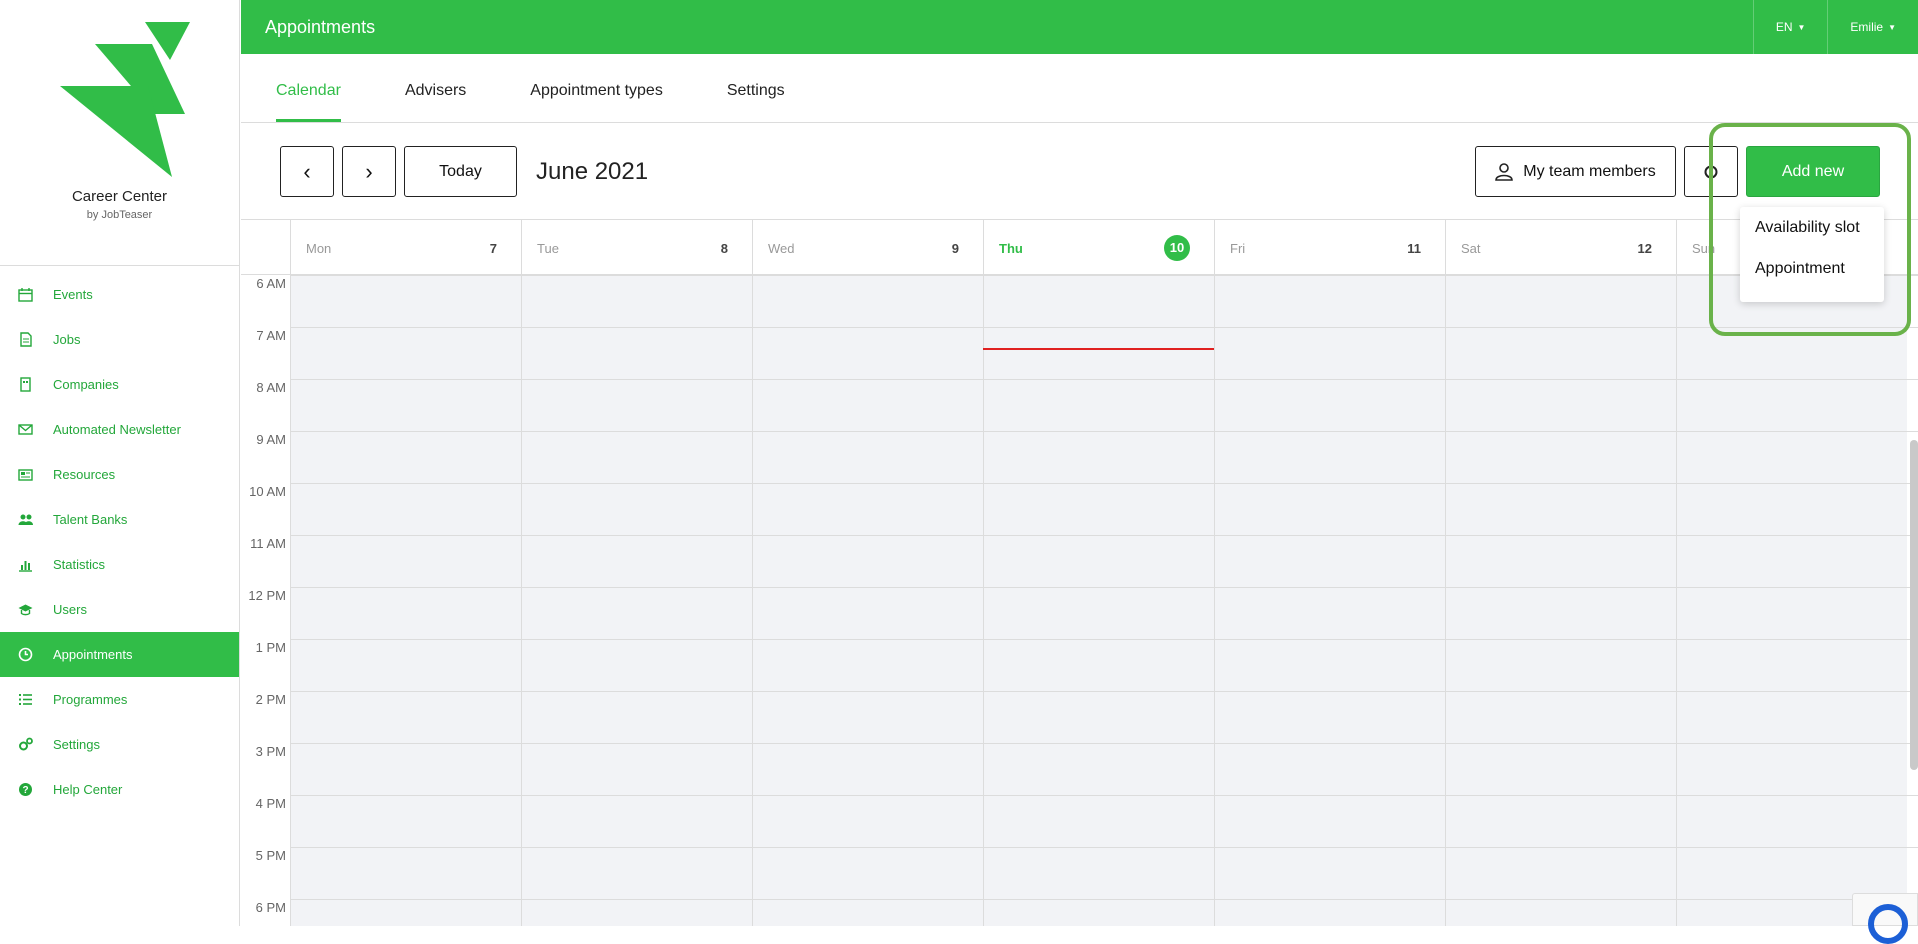 This screenshot has height=944, width=1918. I want to click on sidebar-item-jobs: Jobs, so click(119, 339).